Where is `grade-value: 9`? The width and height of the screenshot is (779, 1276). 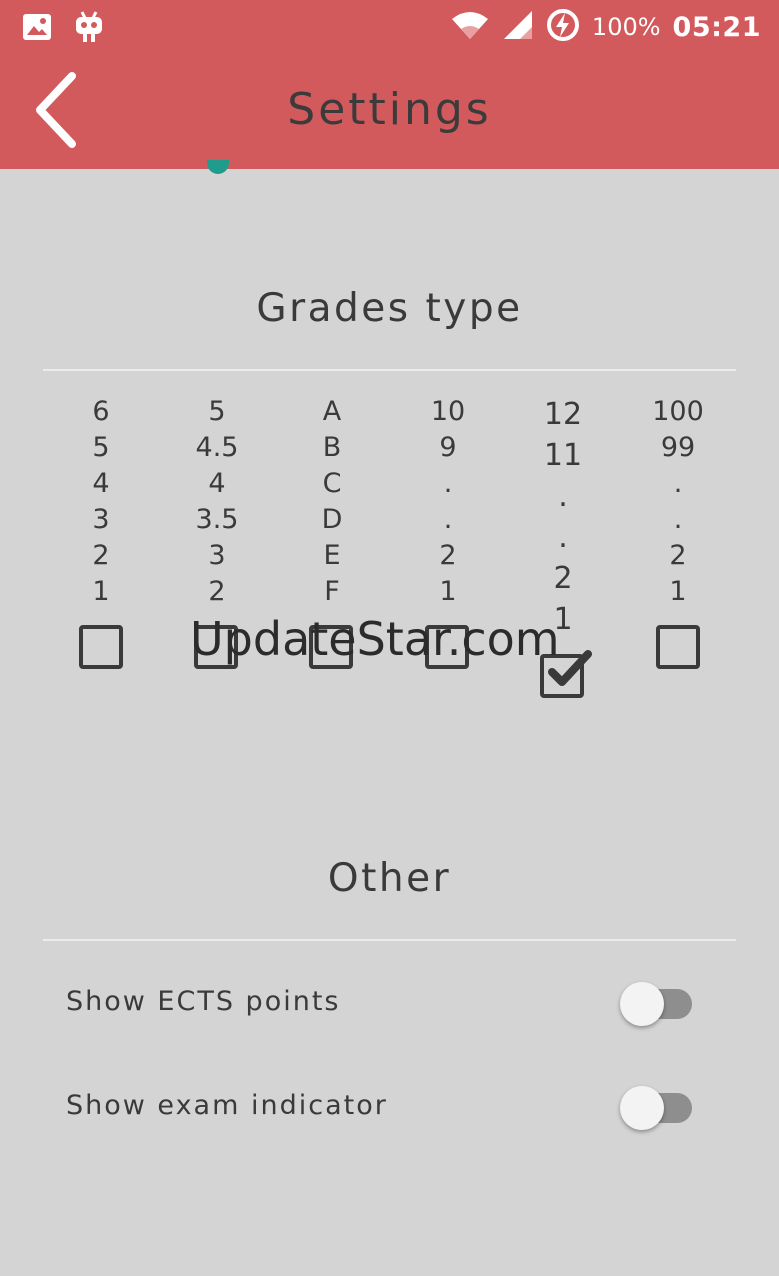
grade-value: 9 is located at coordinates (448, 447).